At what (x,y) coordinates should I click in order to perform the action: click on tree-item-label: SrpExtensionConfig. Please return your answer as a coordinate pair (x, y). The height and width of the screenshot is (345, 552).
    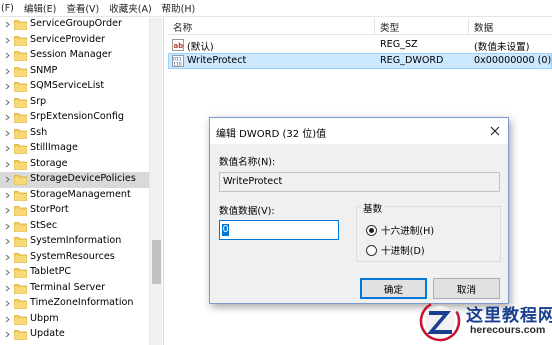
    Looking at the image, I should click on (77, 116).